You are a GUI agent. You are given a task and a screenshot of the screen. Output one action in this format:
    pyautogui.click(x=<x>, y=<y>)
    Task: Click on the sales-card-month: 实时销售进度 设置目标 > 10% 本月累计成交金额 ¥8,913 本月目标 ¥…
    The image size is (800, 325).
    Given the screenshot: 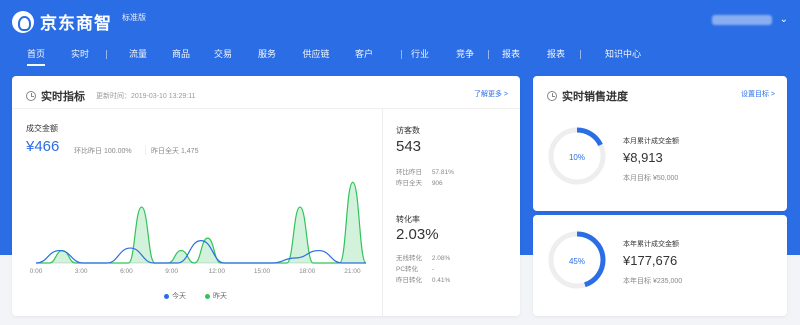 What is the action you would take?
    pyautogui.click(x=660, y=143)
    